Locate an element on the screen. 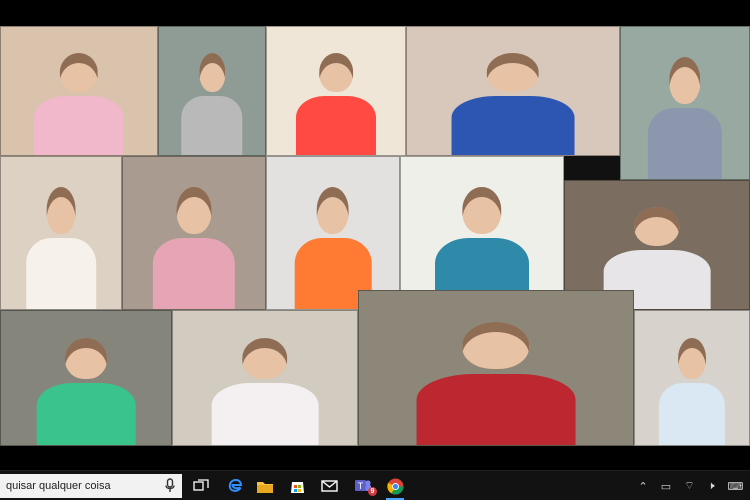 The width and height of the screenshot is (750, 500). chevron-up-icon: ⌃ is located at coordinates (643, 486).